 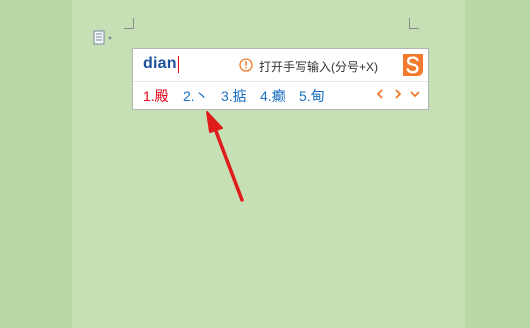 What do you see at coordinates (234, 96) in the screenshot?
I see `candidate-3: 3.掂` at bounding box center [234, 96].